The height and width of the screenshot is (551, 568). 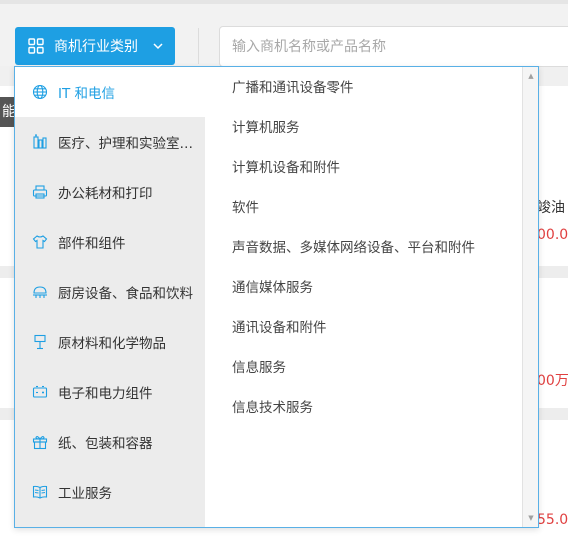 I want to click on subcategory-item: 信息服务, so click(x=259, y=368).